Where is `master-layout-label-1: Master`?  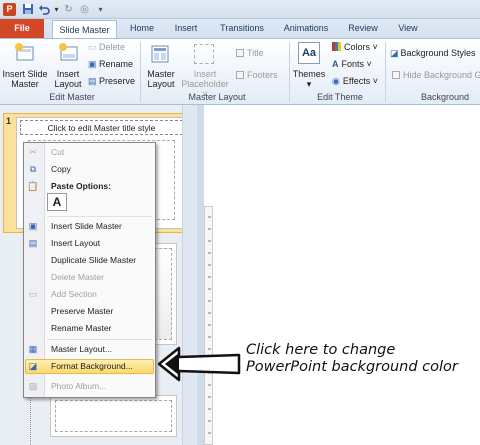
master-layout-label-1: Master is located at coordinates (161, 74).